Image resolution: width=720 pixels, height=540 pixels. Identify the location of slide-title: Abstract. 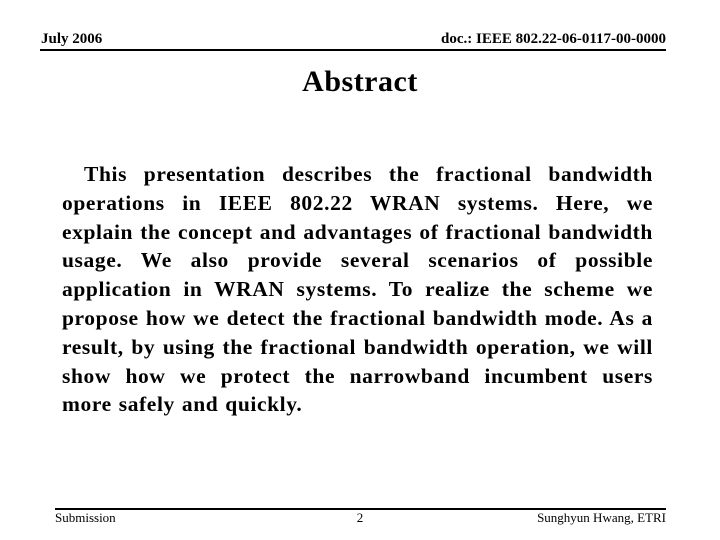
(360, 81).